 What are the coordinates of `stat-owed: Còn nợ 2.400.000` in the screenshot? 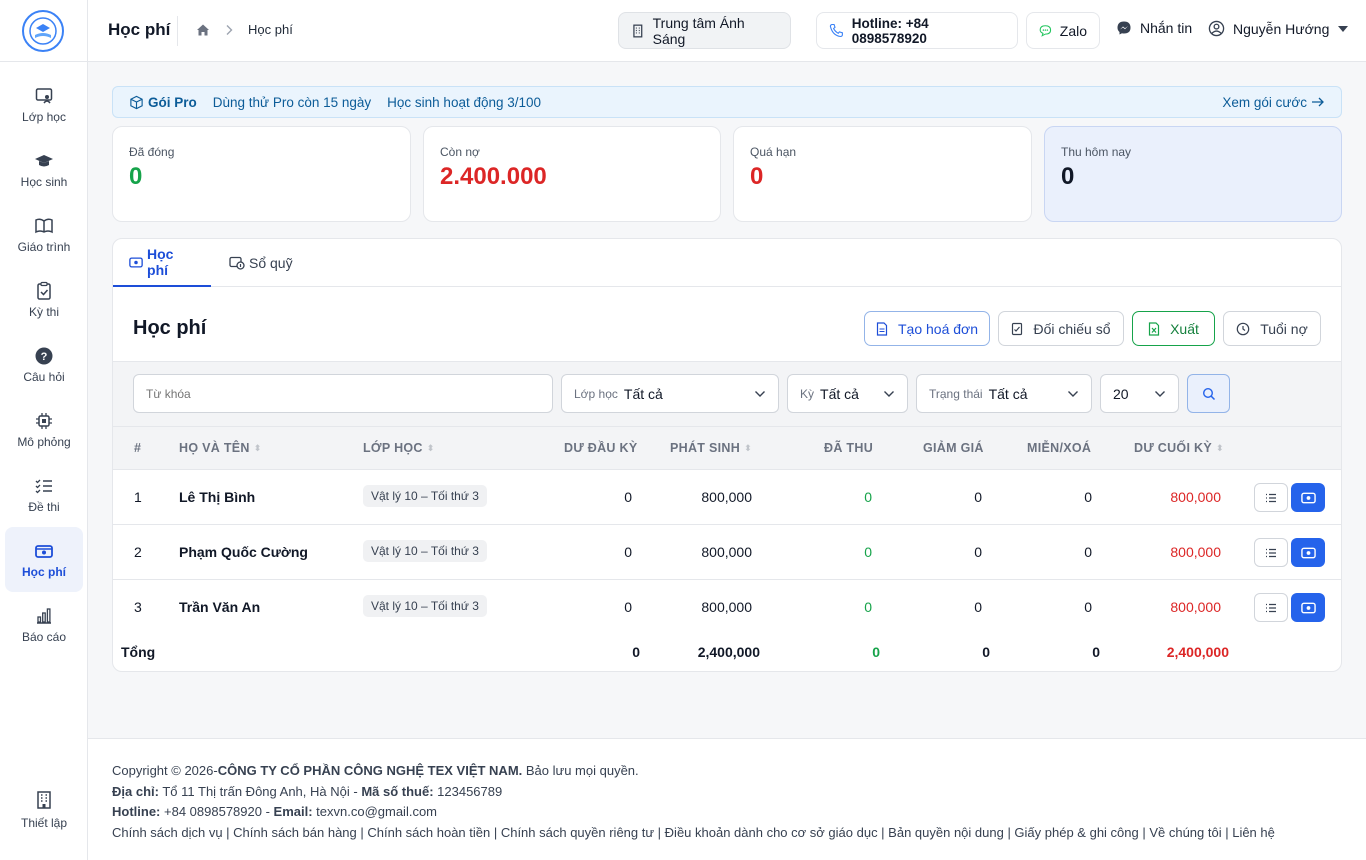 It's located at (572, 174).